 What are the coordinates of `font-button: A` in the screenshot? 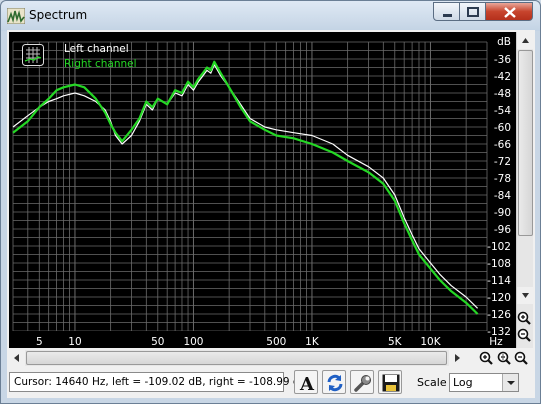 It's located at (306, 382).